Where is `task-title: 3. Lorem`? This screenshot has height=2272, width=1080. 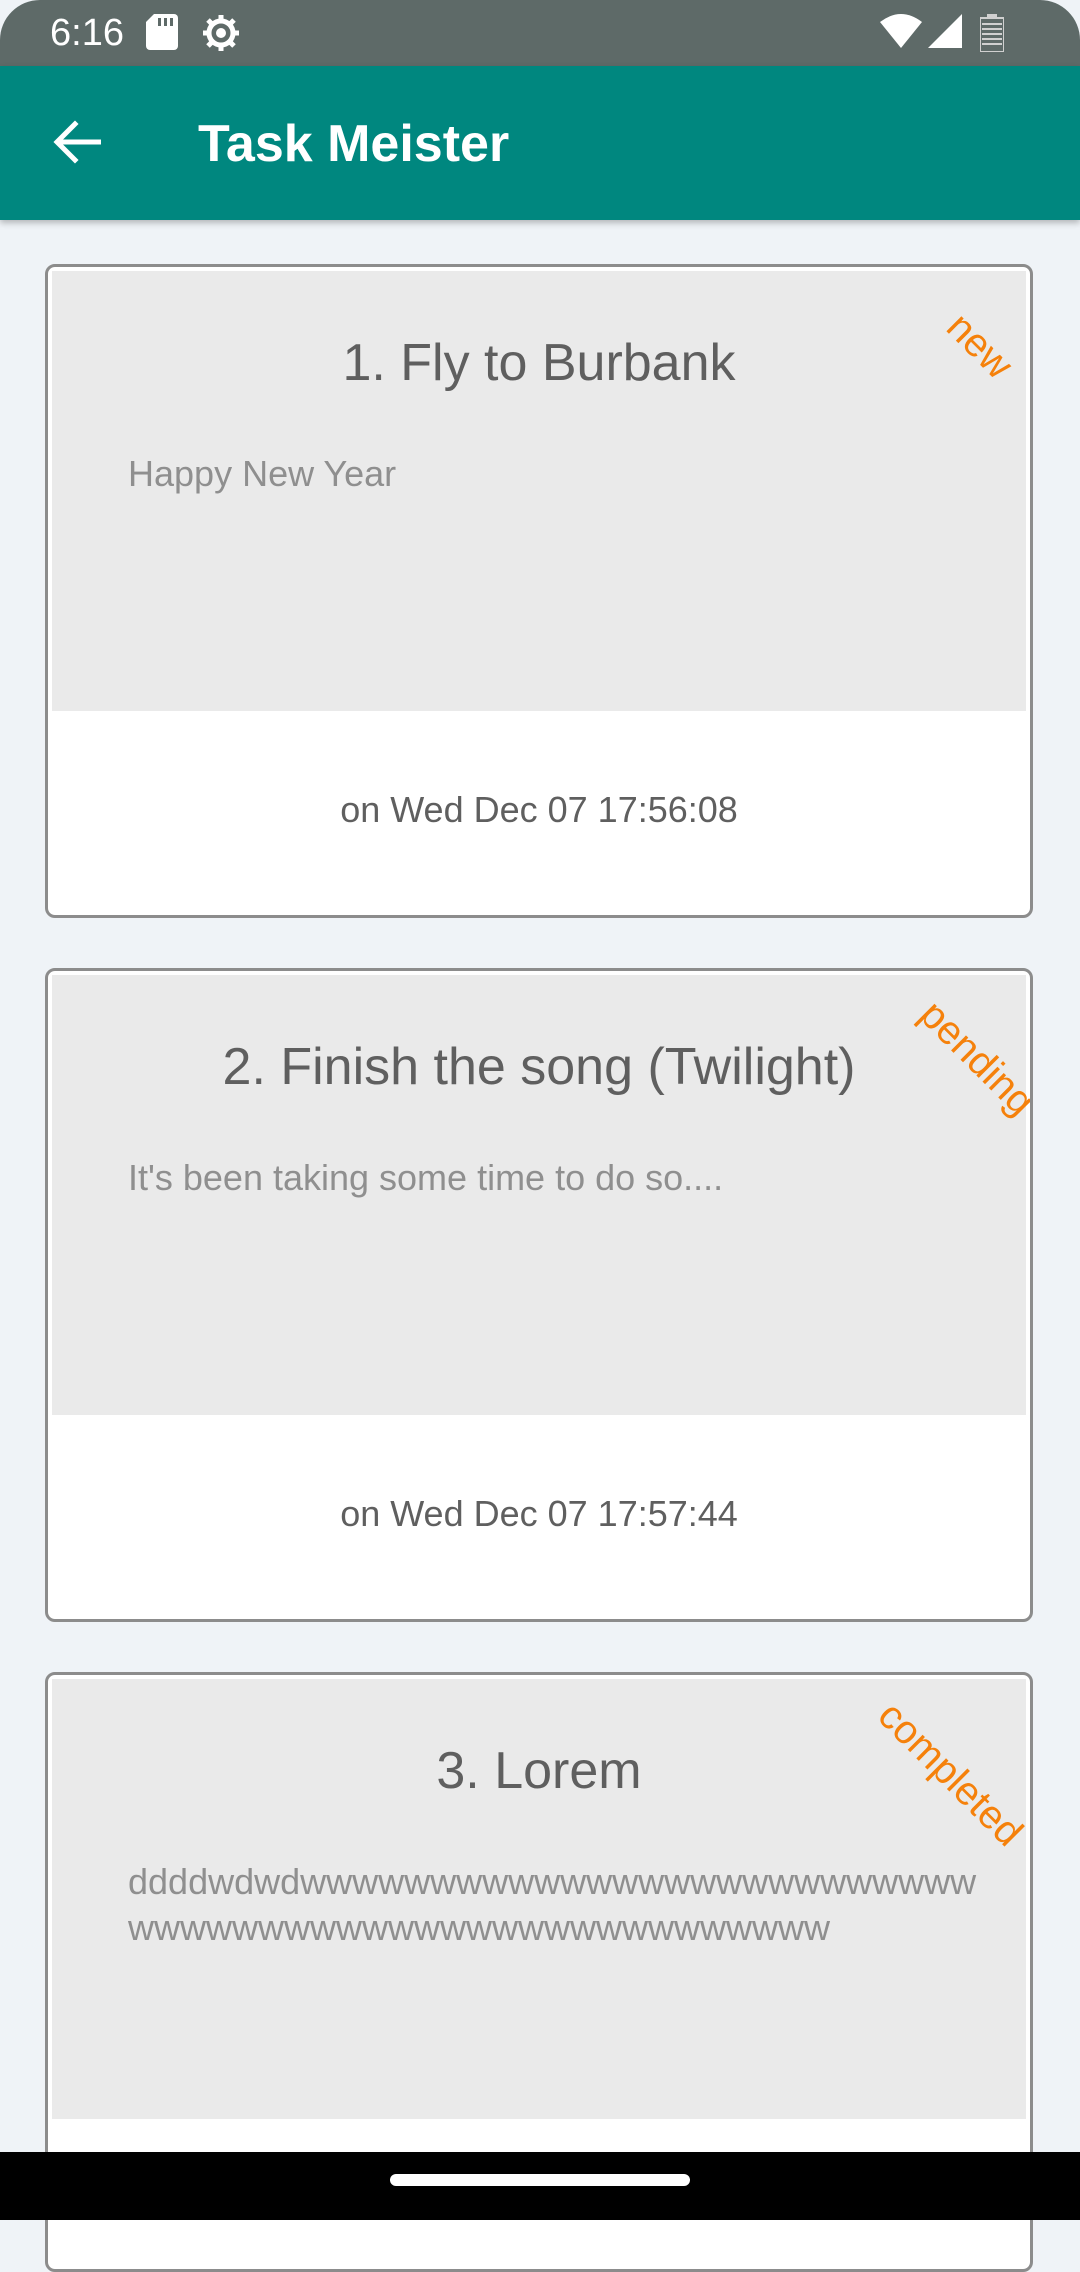
task-title: 3. Lorem is located at coordinates (539, 1771).